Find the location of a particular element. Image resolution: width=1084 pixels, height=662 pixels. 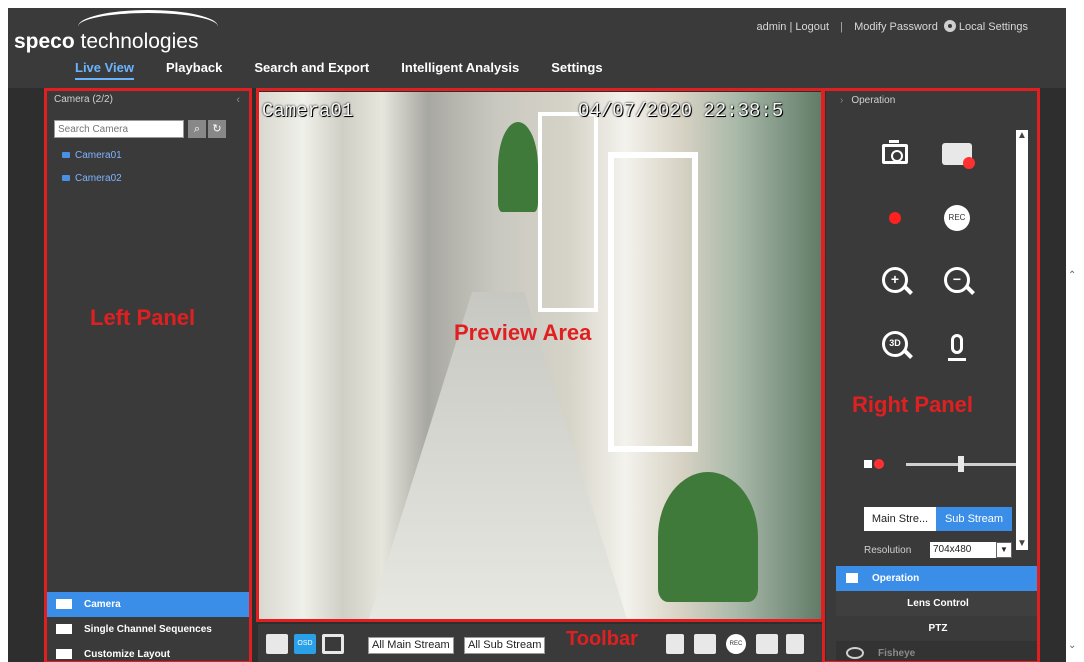

layout-icon is located at coordinates (277, 644).